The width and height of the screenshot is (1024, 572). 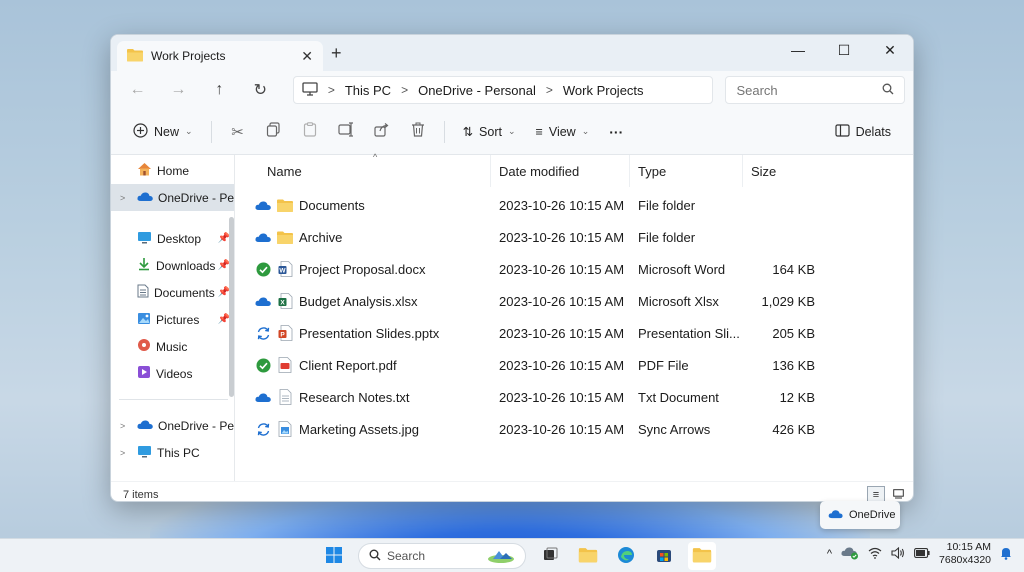 What do you see at coordinates (282, 271) in the screenshot?
I see `svg-text: W` at bounding box center [282, 271].